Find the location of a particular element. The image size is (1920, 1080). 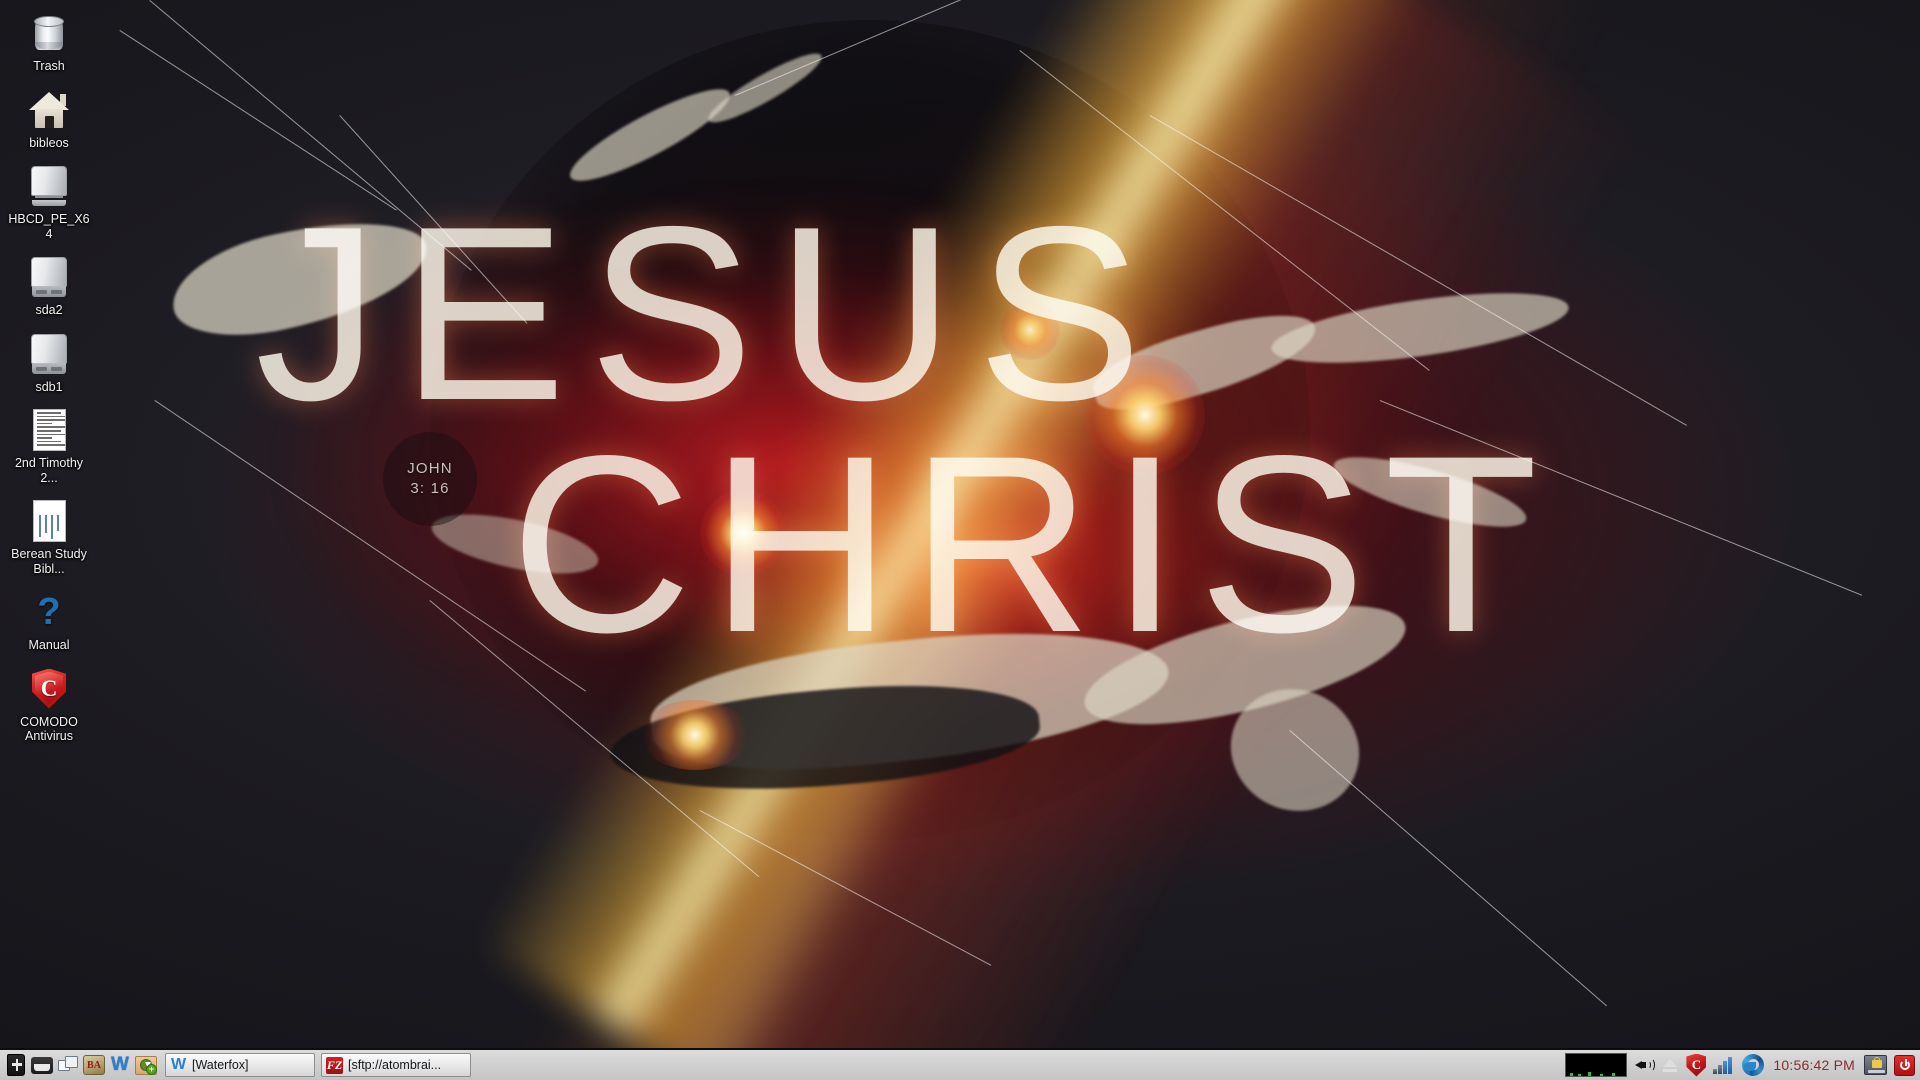

bible-launcher is located at coordinates (16, 1065).